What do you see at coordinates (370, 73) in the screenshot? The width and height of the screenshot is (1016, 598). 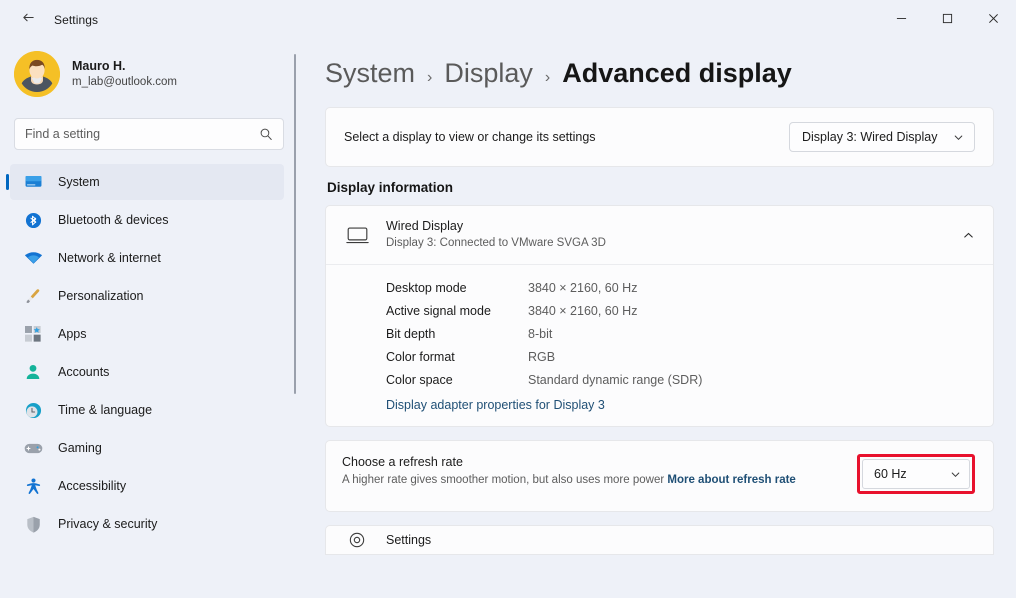 I see `breadcrumb-system: System` at bounding box center [370, 73].